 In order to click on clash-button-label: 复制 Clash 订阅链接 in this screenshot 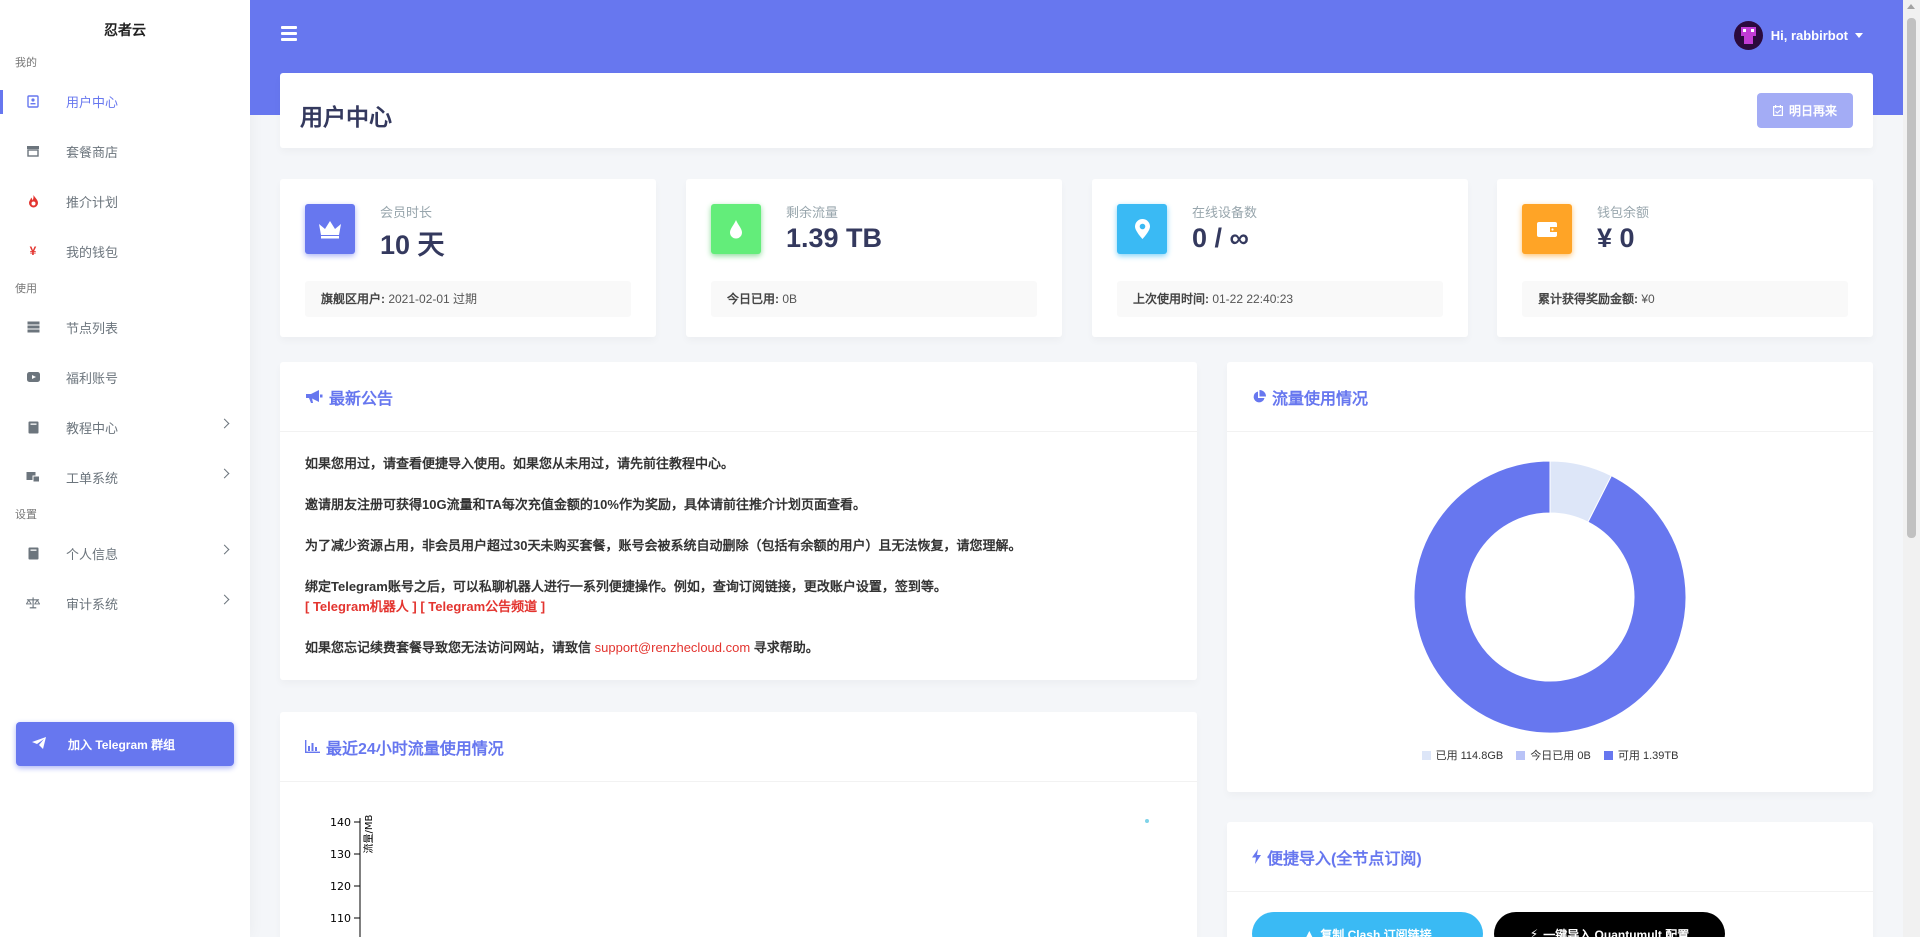, I will do `click(1376, 932)`.